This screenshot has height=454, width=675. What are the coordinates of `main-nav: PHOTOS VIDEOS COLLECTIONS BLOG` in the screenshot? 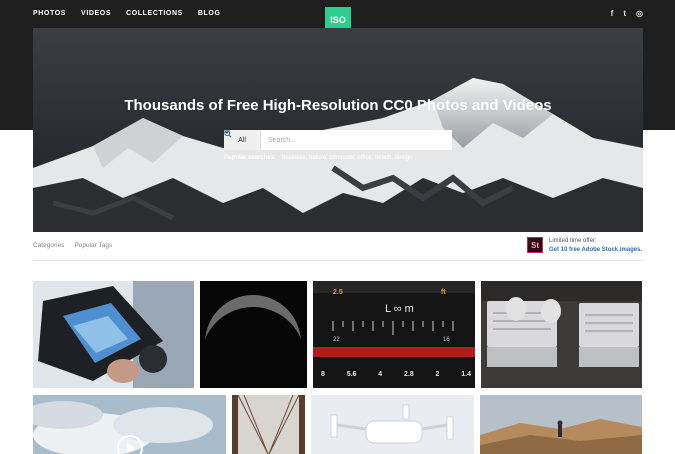 It's located at (127, 13).